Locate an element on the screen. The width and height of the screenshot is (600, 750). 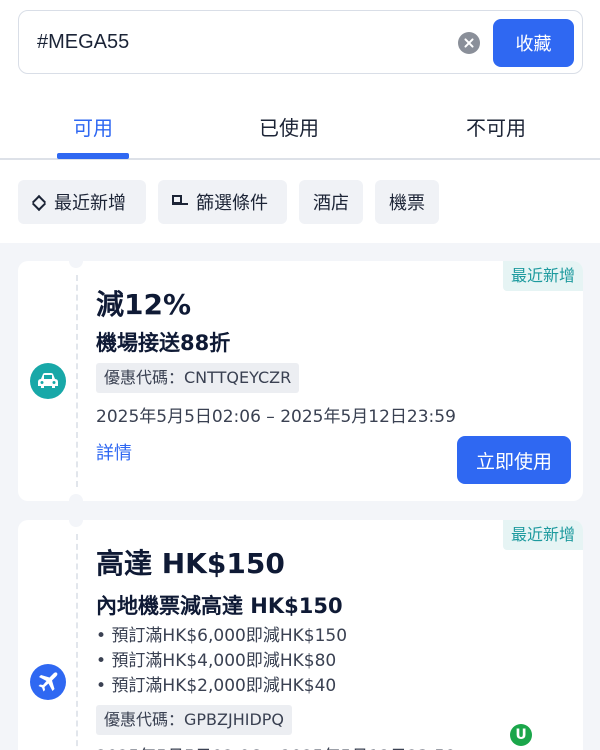
filter-chip: 篩選條件 is located at coordinates (222, 202).